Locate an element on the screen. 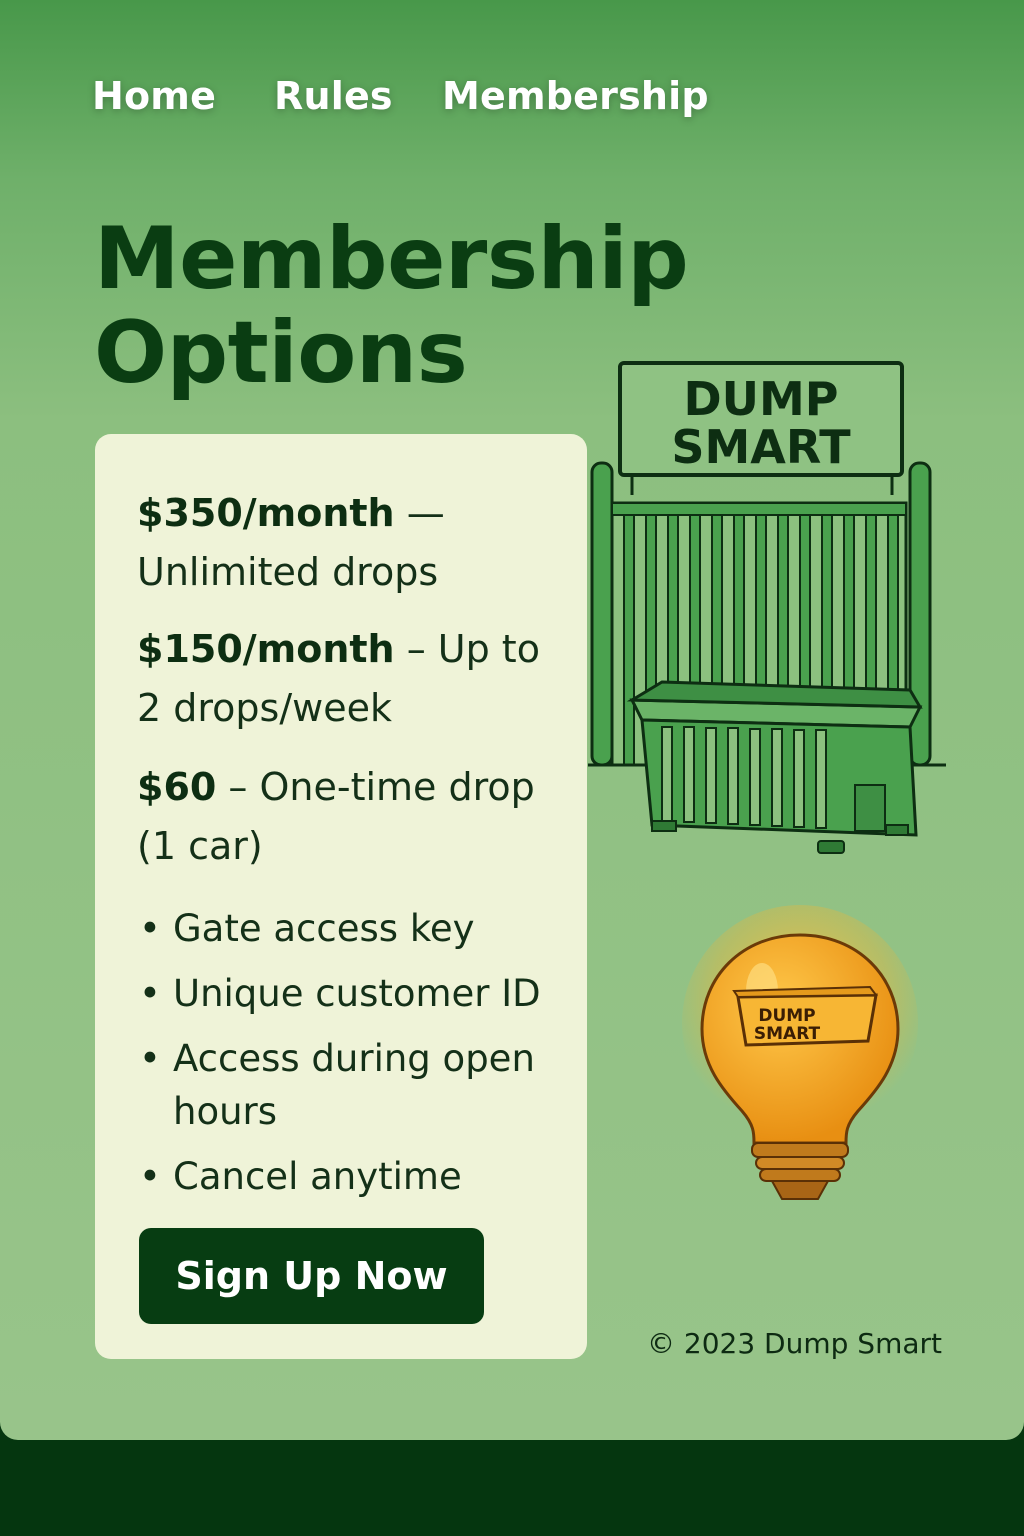 The width and height of the screenshot is (1024, 1536). feature-gate-access: • Gate access key is located at coordinates (347, 928).